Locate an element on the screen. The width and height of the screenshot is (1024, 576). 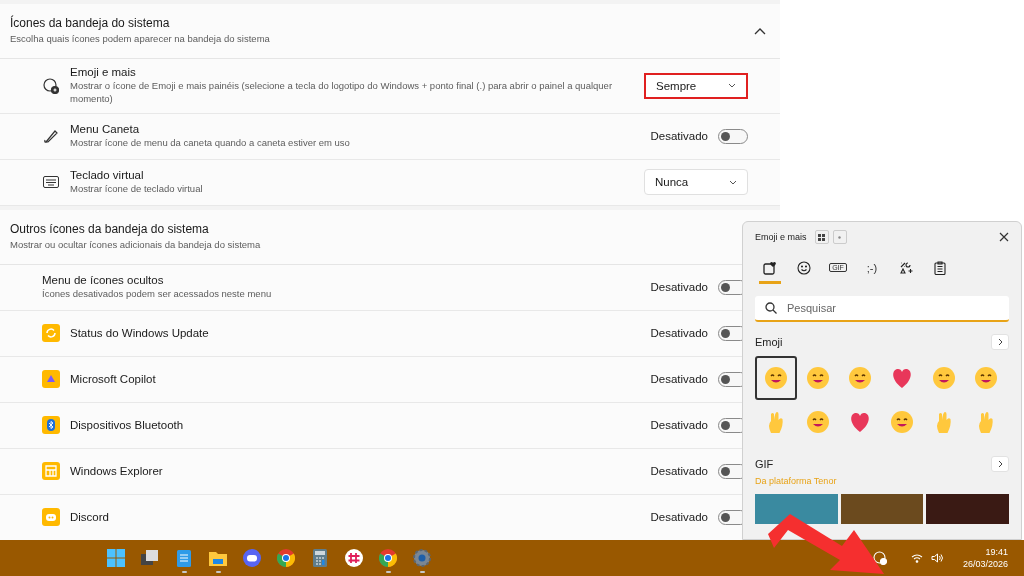
clock-time: 19:41 is located at coordinates (996, 552).